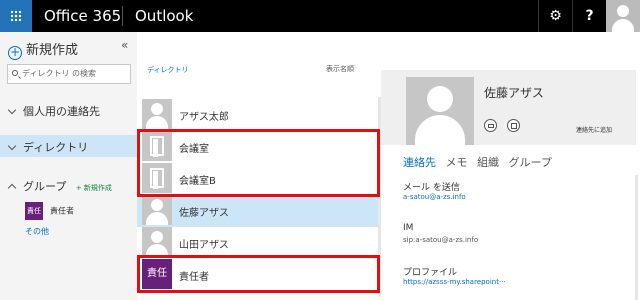 This screenshot has height=300, width=640. I want to click on envelope-icon, so click(491, 126).